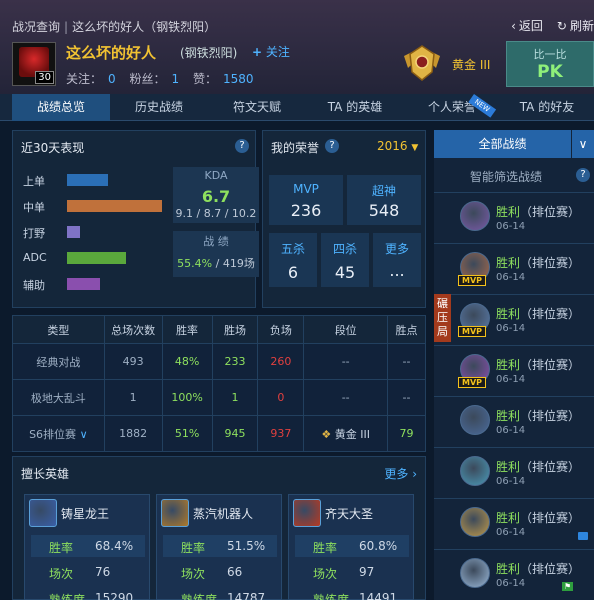 This screenshot has width=594, height=600. Describe the element at coordinates (575, 25) in the screenshot. I see `refresh-button: ↻ 刷新` at that location.